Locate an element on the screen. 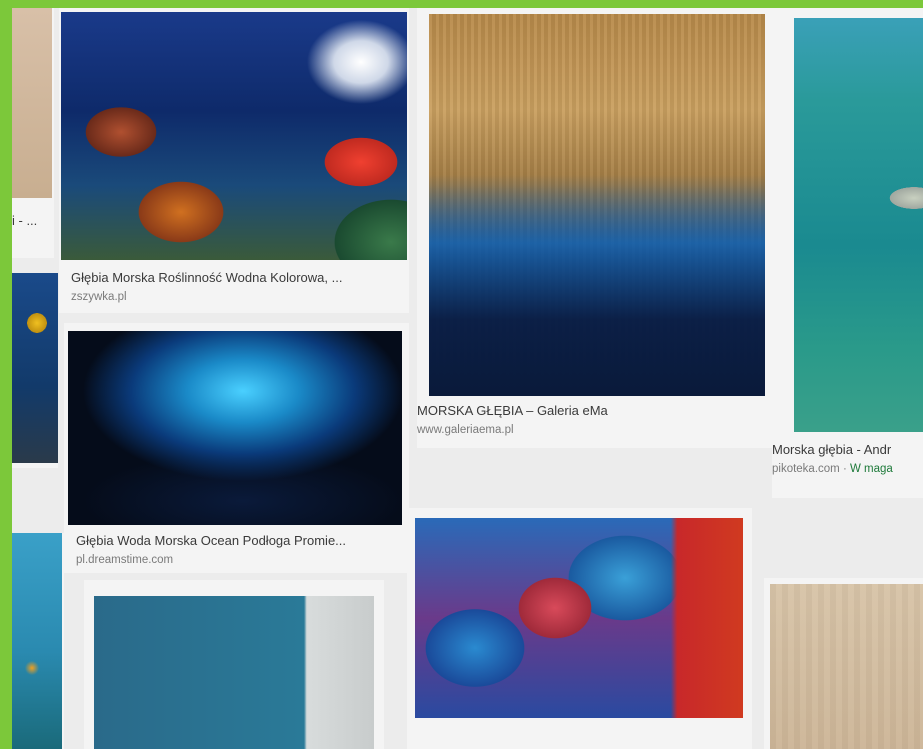  in-store-badge: W maga is located at coordinates (871, 469).